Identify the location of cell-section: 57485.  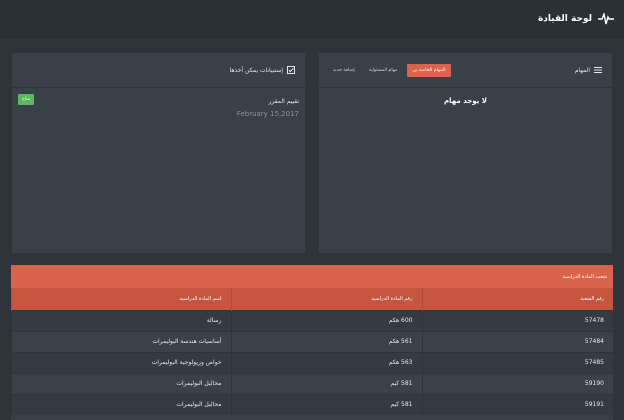
(517, 362).